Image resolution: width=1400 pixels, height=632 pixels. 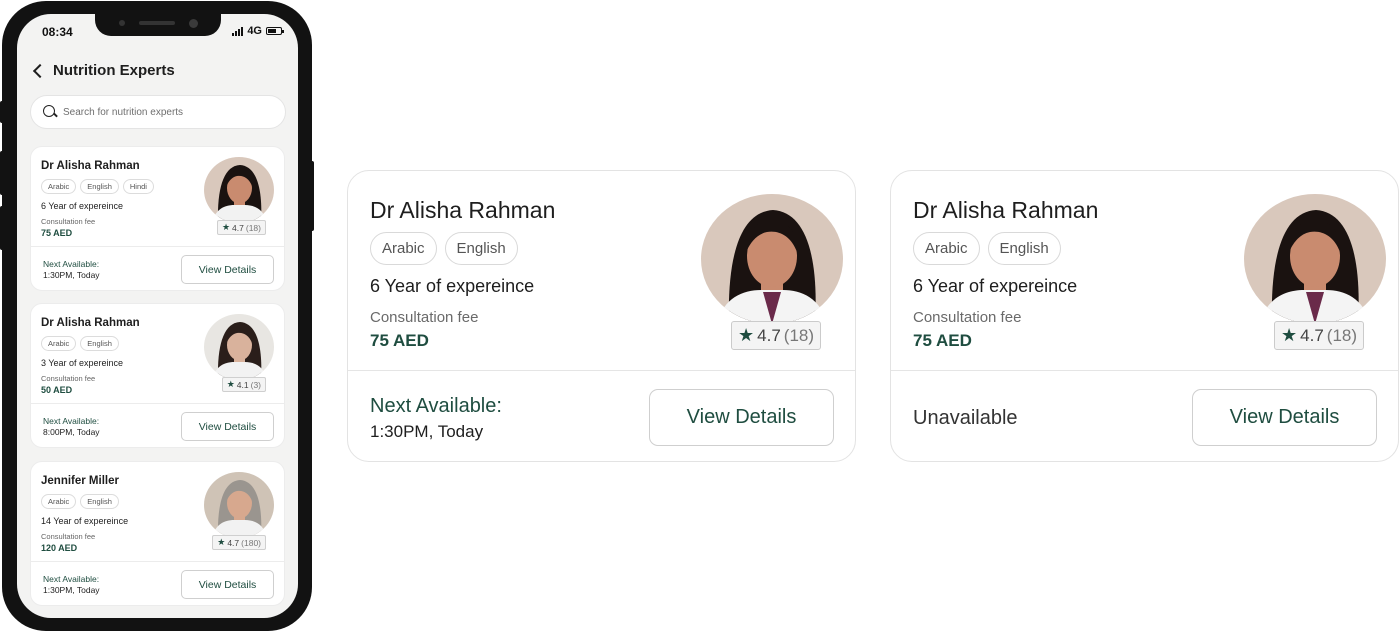 What do you see at coordinates (255, 384) in the screenshot?
I see `rating-count: (3)` at bounding box center [255, 384].